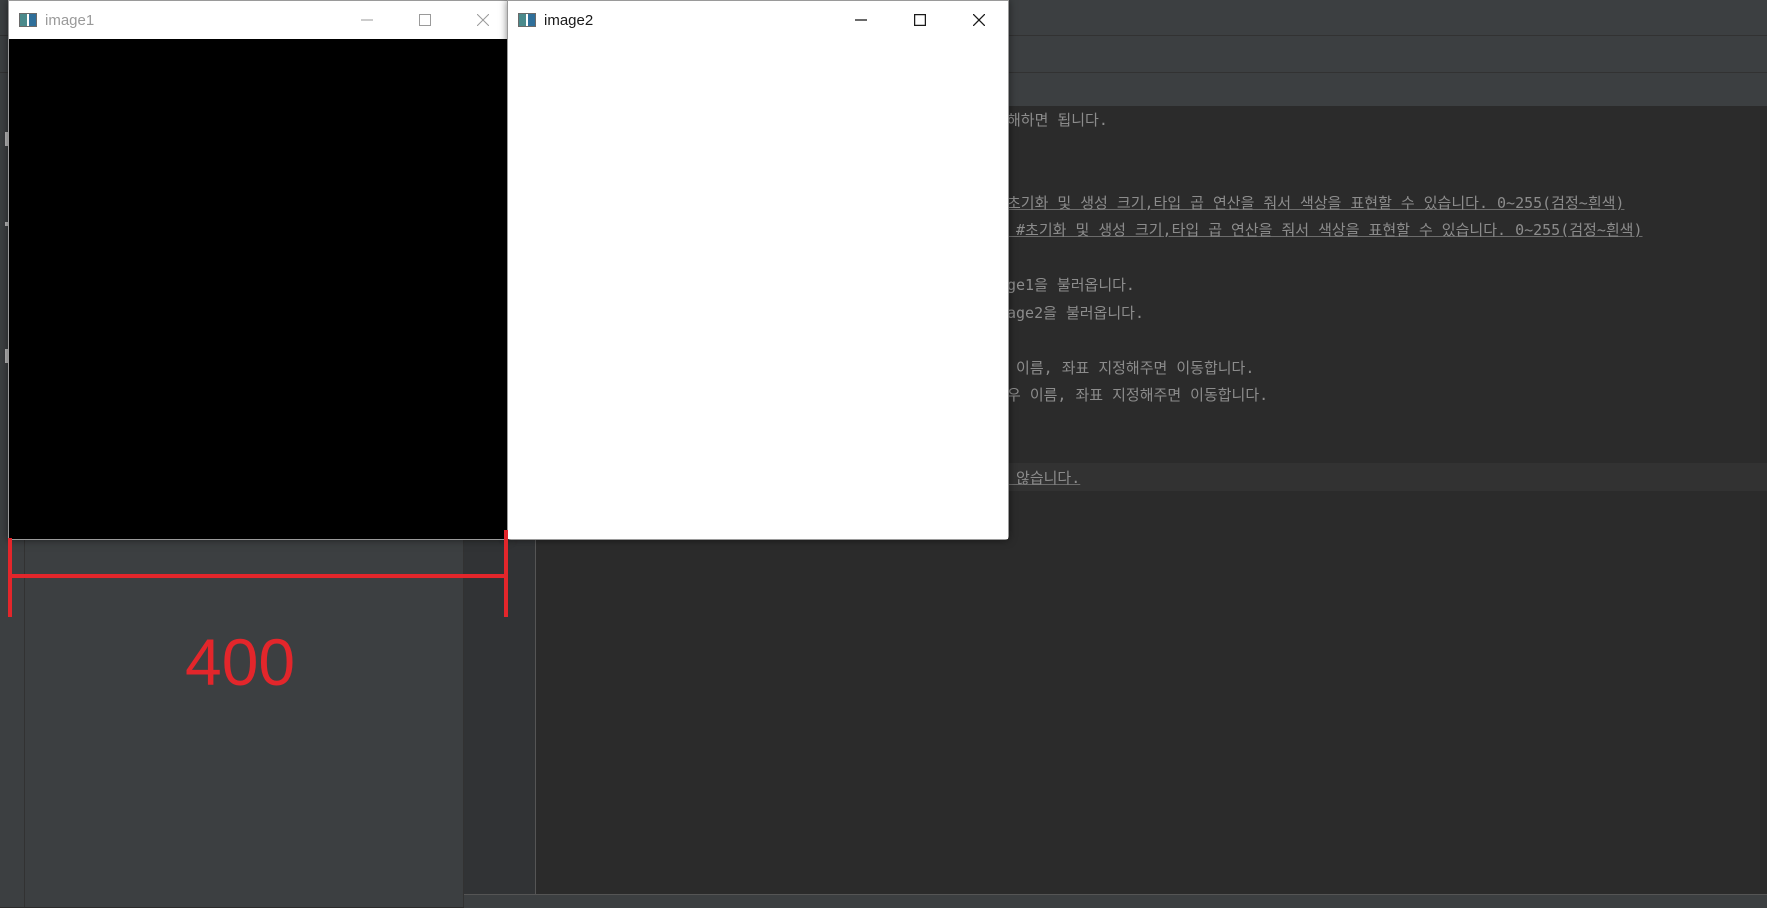 The height and width of the screenshot is (908, 1767). I want to click on image1-title-bar: image1, so click(258, 20).